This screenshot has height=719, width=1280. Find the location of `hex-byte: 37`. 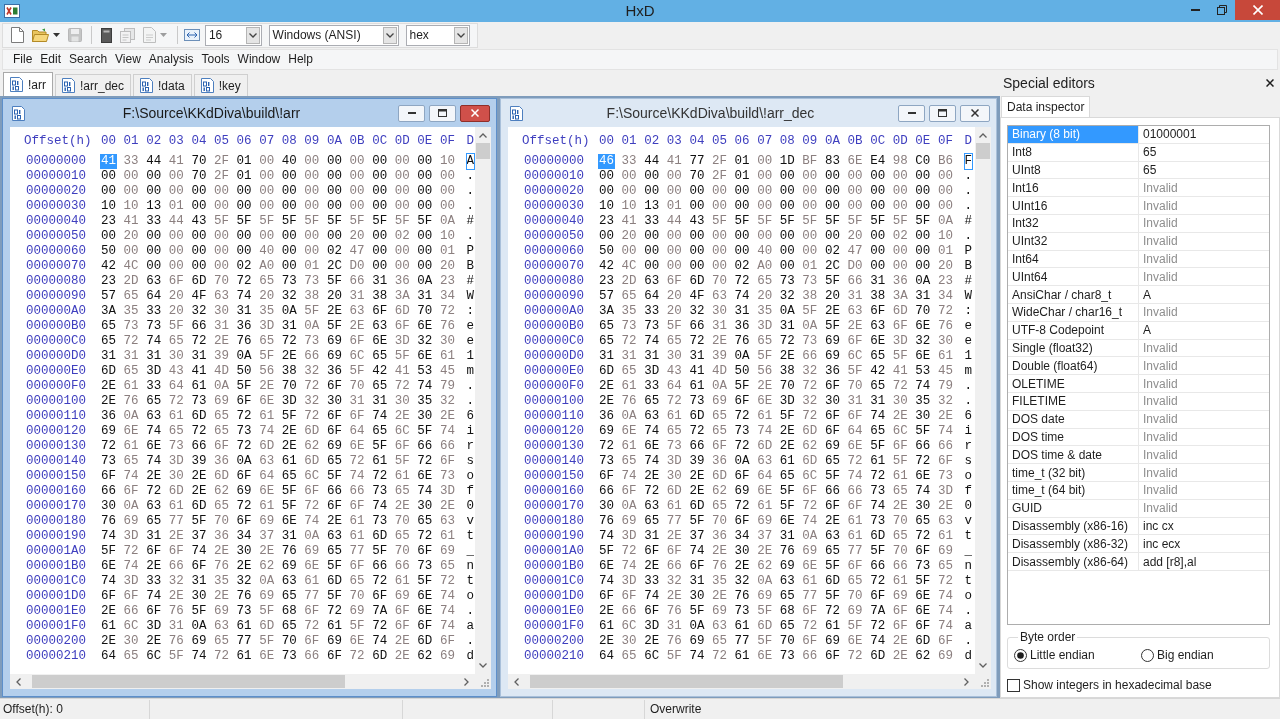

hex-byte: 37 is located at coordinates (697, 536).